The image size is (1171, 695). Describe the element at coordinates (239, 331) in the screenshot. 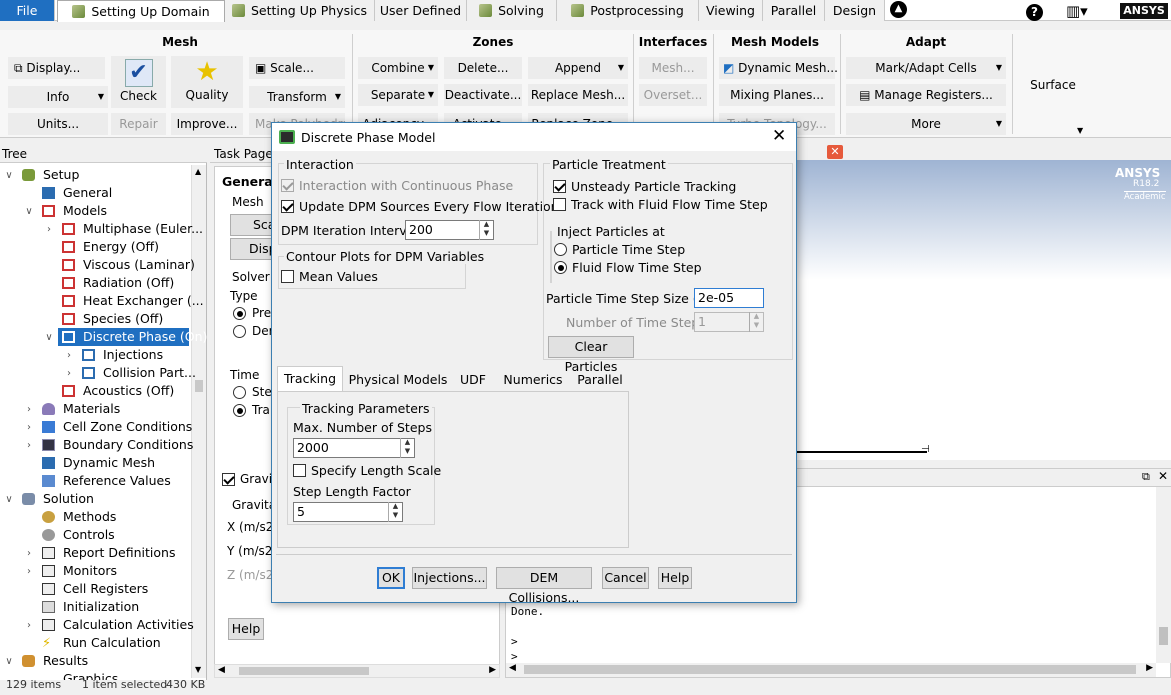

I see `density-based-radio` at that location.